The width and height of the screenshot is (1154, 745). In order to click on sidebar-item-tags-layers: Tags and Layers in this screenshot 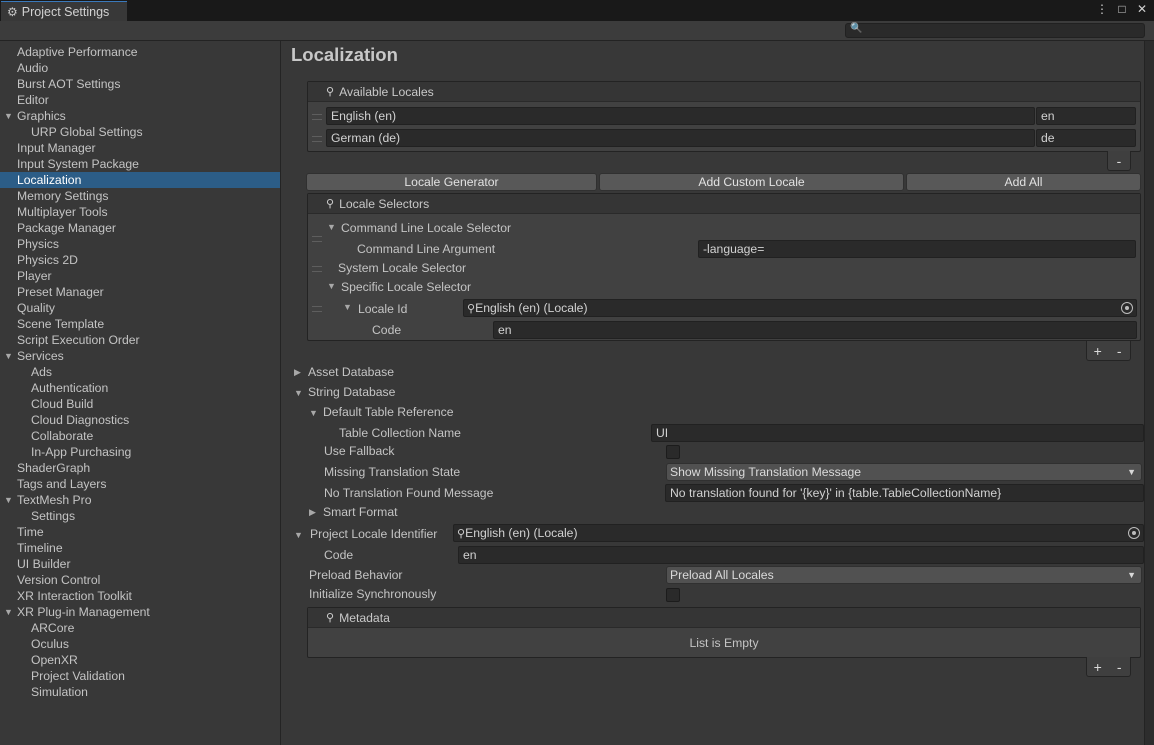, I will do `click(140, 484)`.